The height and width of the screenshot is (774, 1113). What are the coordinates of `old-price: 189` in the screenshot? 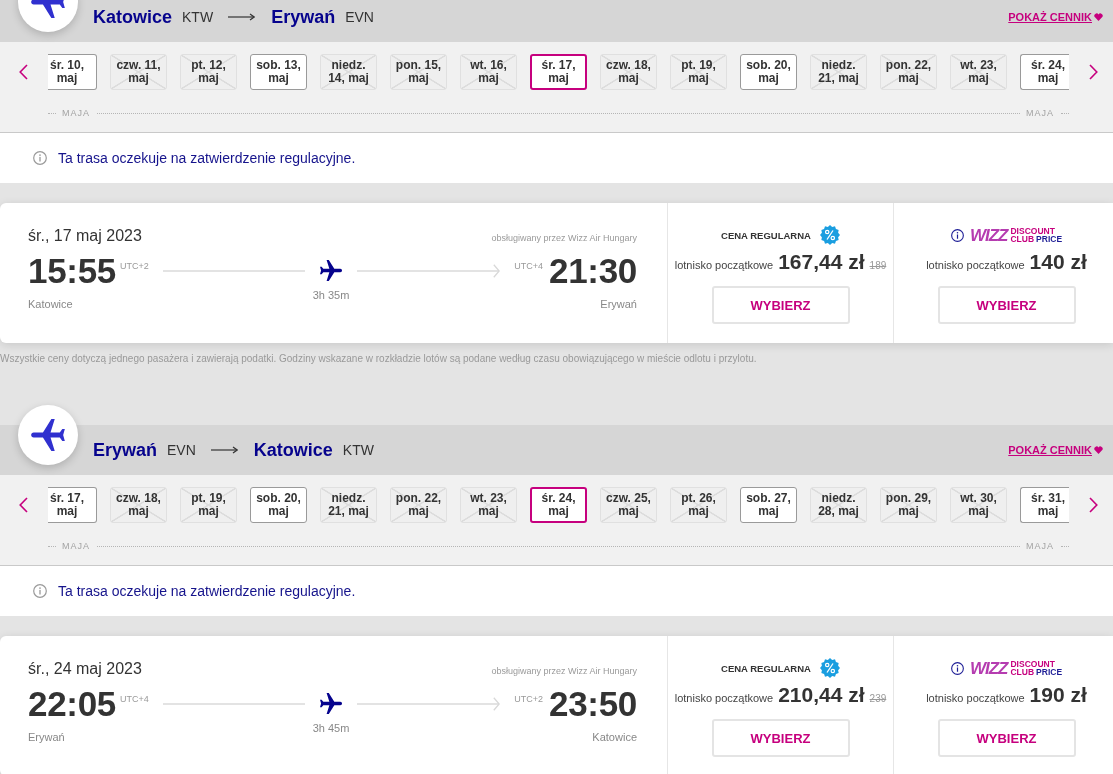 It's located at (878, 265).